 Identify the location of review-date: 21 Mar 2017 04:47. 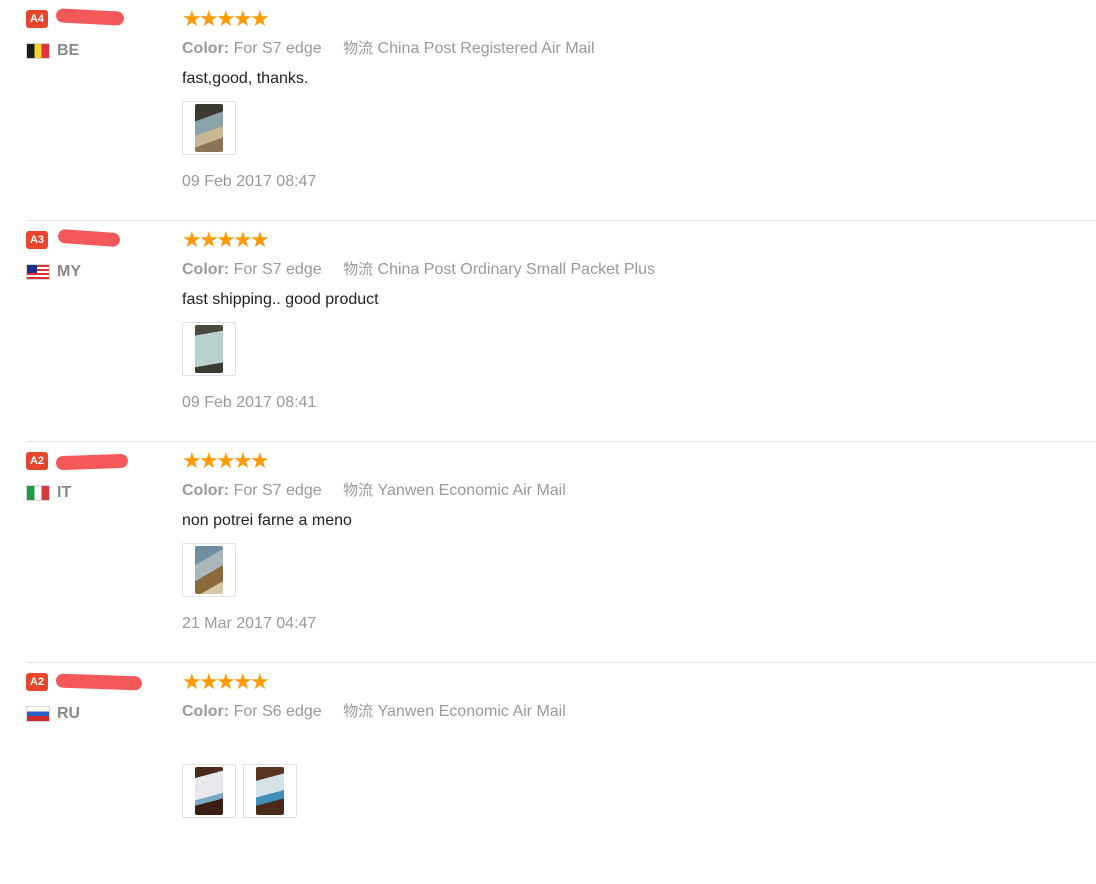
(249, 623).